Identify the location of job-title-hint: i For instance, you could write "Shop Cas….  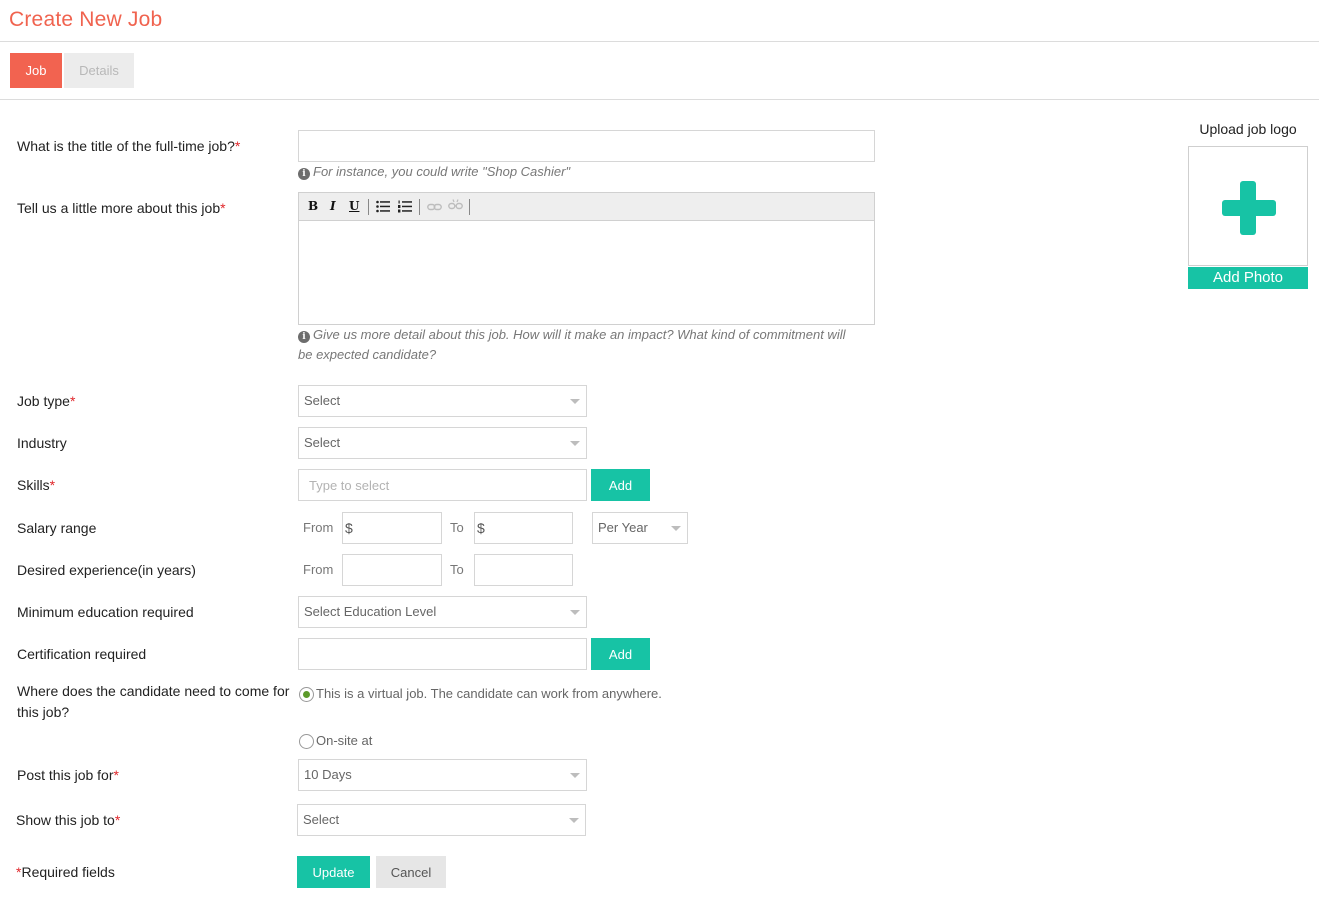
(434, 172).